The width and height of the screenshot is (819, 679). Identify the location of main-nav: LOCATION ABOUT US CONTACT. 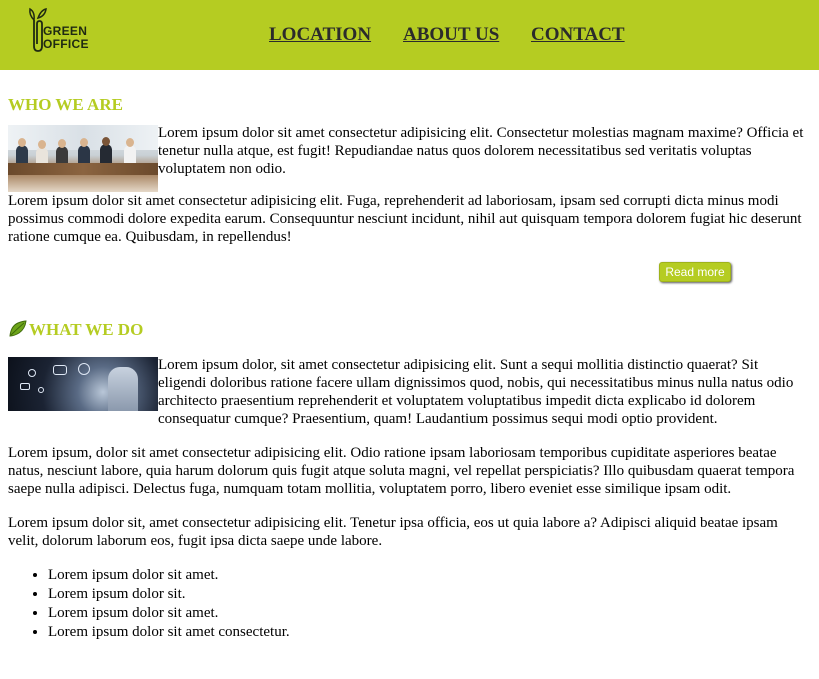
(409, 36).